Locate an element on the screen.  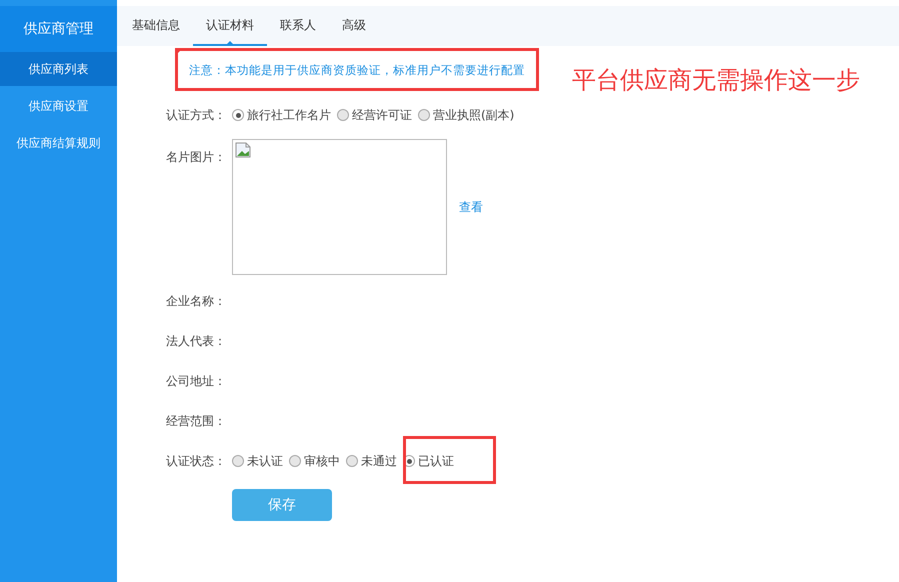
option-label: 未通过 is located at coordinates (379, 461).